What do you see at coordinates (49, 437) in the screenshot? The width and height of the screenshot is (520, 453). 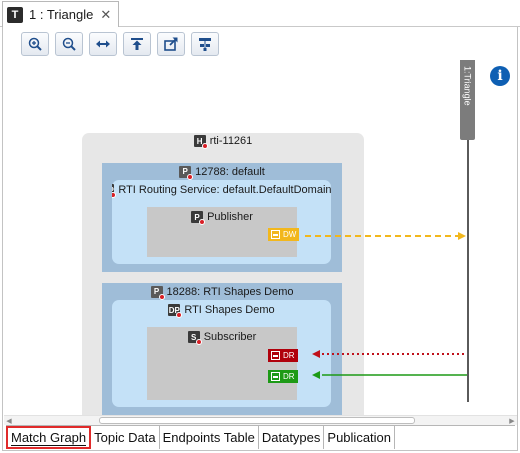 I see `tab-match-graph: Match Graph` at bounding box center [49, 437].